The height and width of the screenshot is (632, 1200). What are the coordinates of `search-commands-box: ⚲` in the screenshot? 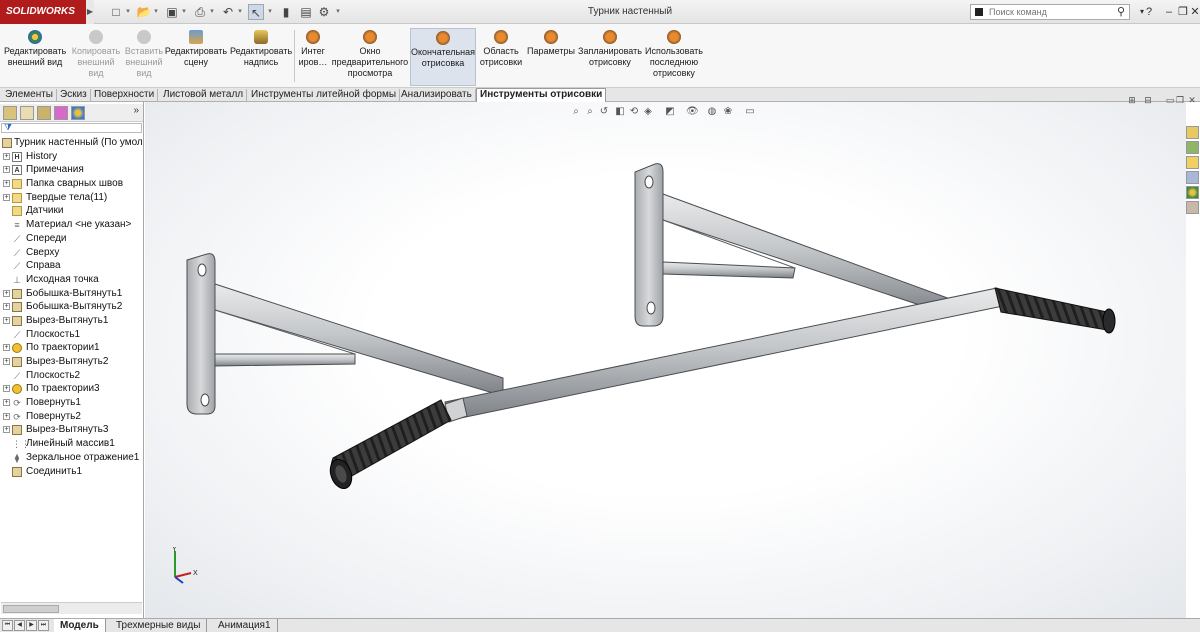 It's located at (1050, 12).